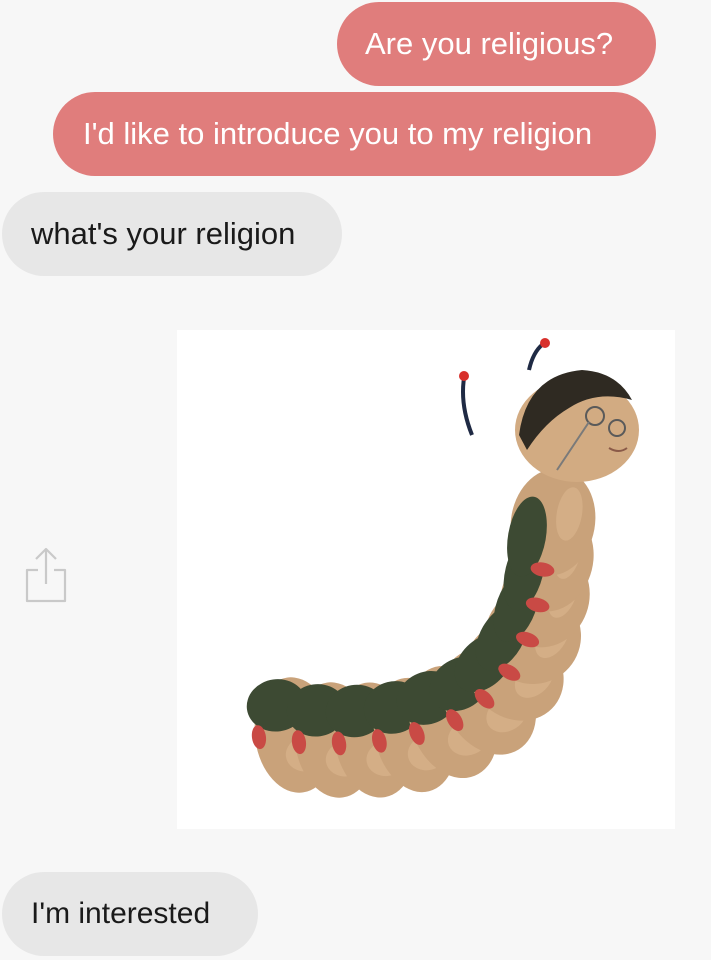 This screenshot has width=711, height=960. What do you see at coordinates (163, 233) in the screenshot?
I see `message-text: what's your religion` at bounding box center [163, 233].